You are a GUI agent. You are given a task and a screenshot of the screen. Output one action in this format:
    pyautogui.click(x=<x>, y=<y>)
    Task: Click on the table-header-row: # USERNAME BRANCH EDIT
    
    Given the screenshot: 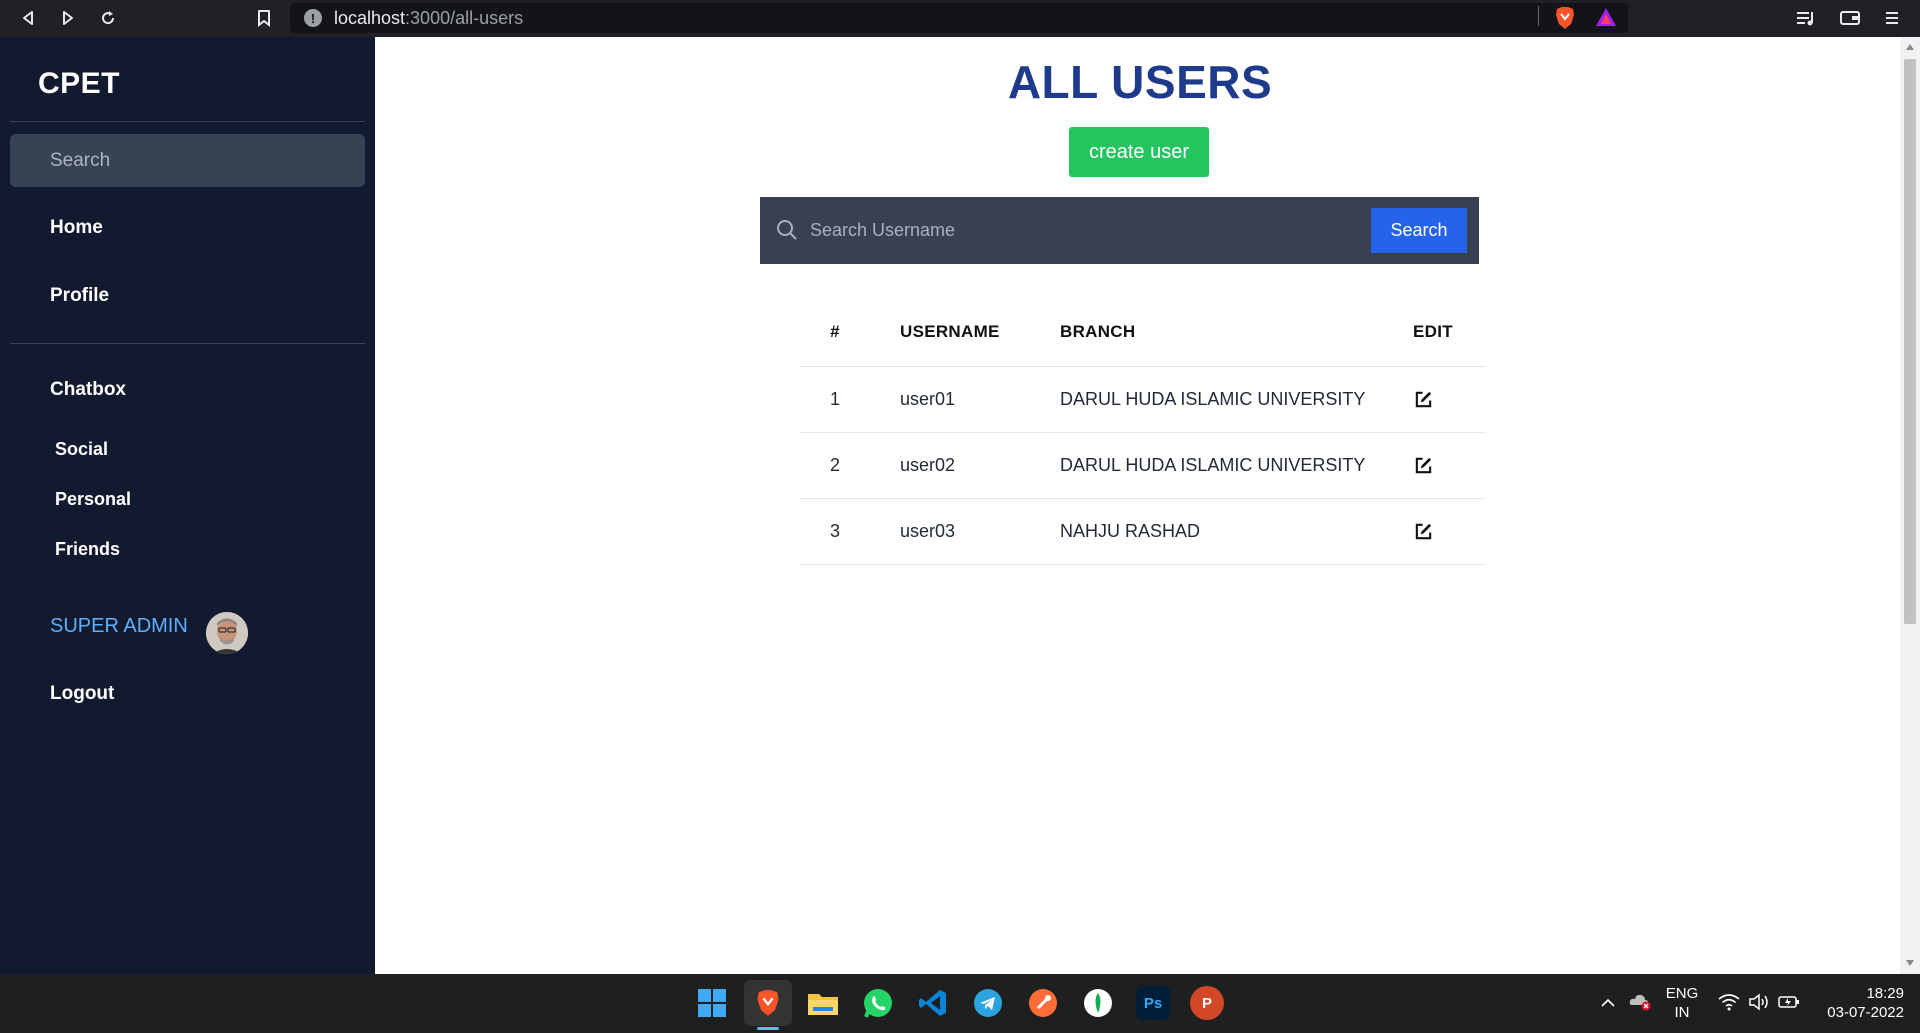 What is the action you would take?
    pyautogui.click(x=1143, y=332)
    